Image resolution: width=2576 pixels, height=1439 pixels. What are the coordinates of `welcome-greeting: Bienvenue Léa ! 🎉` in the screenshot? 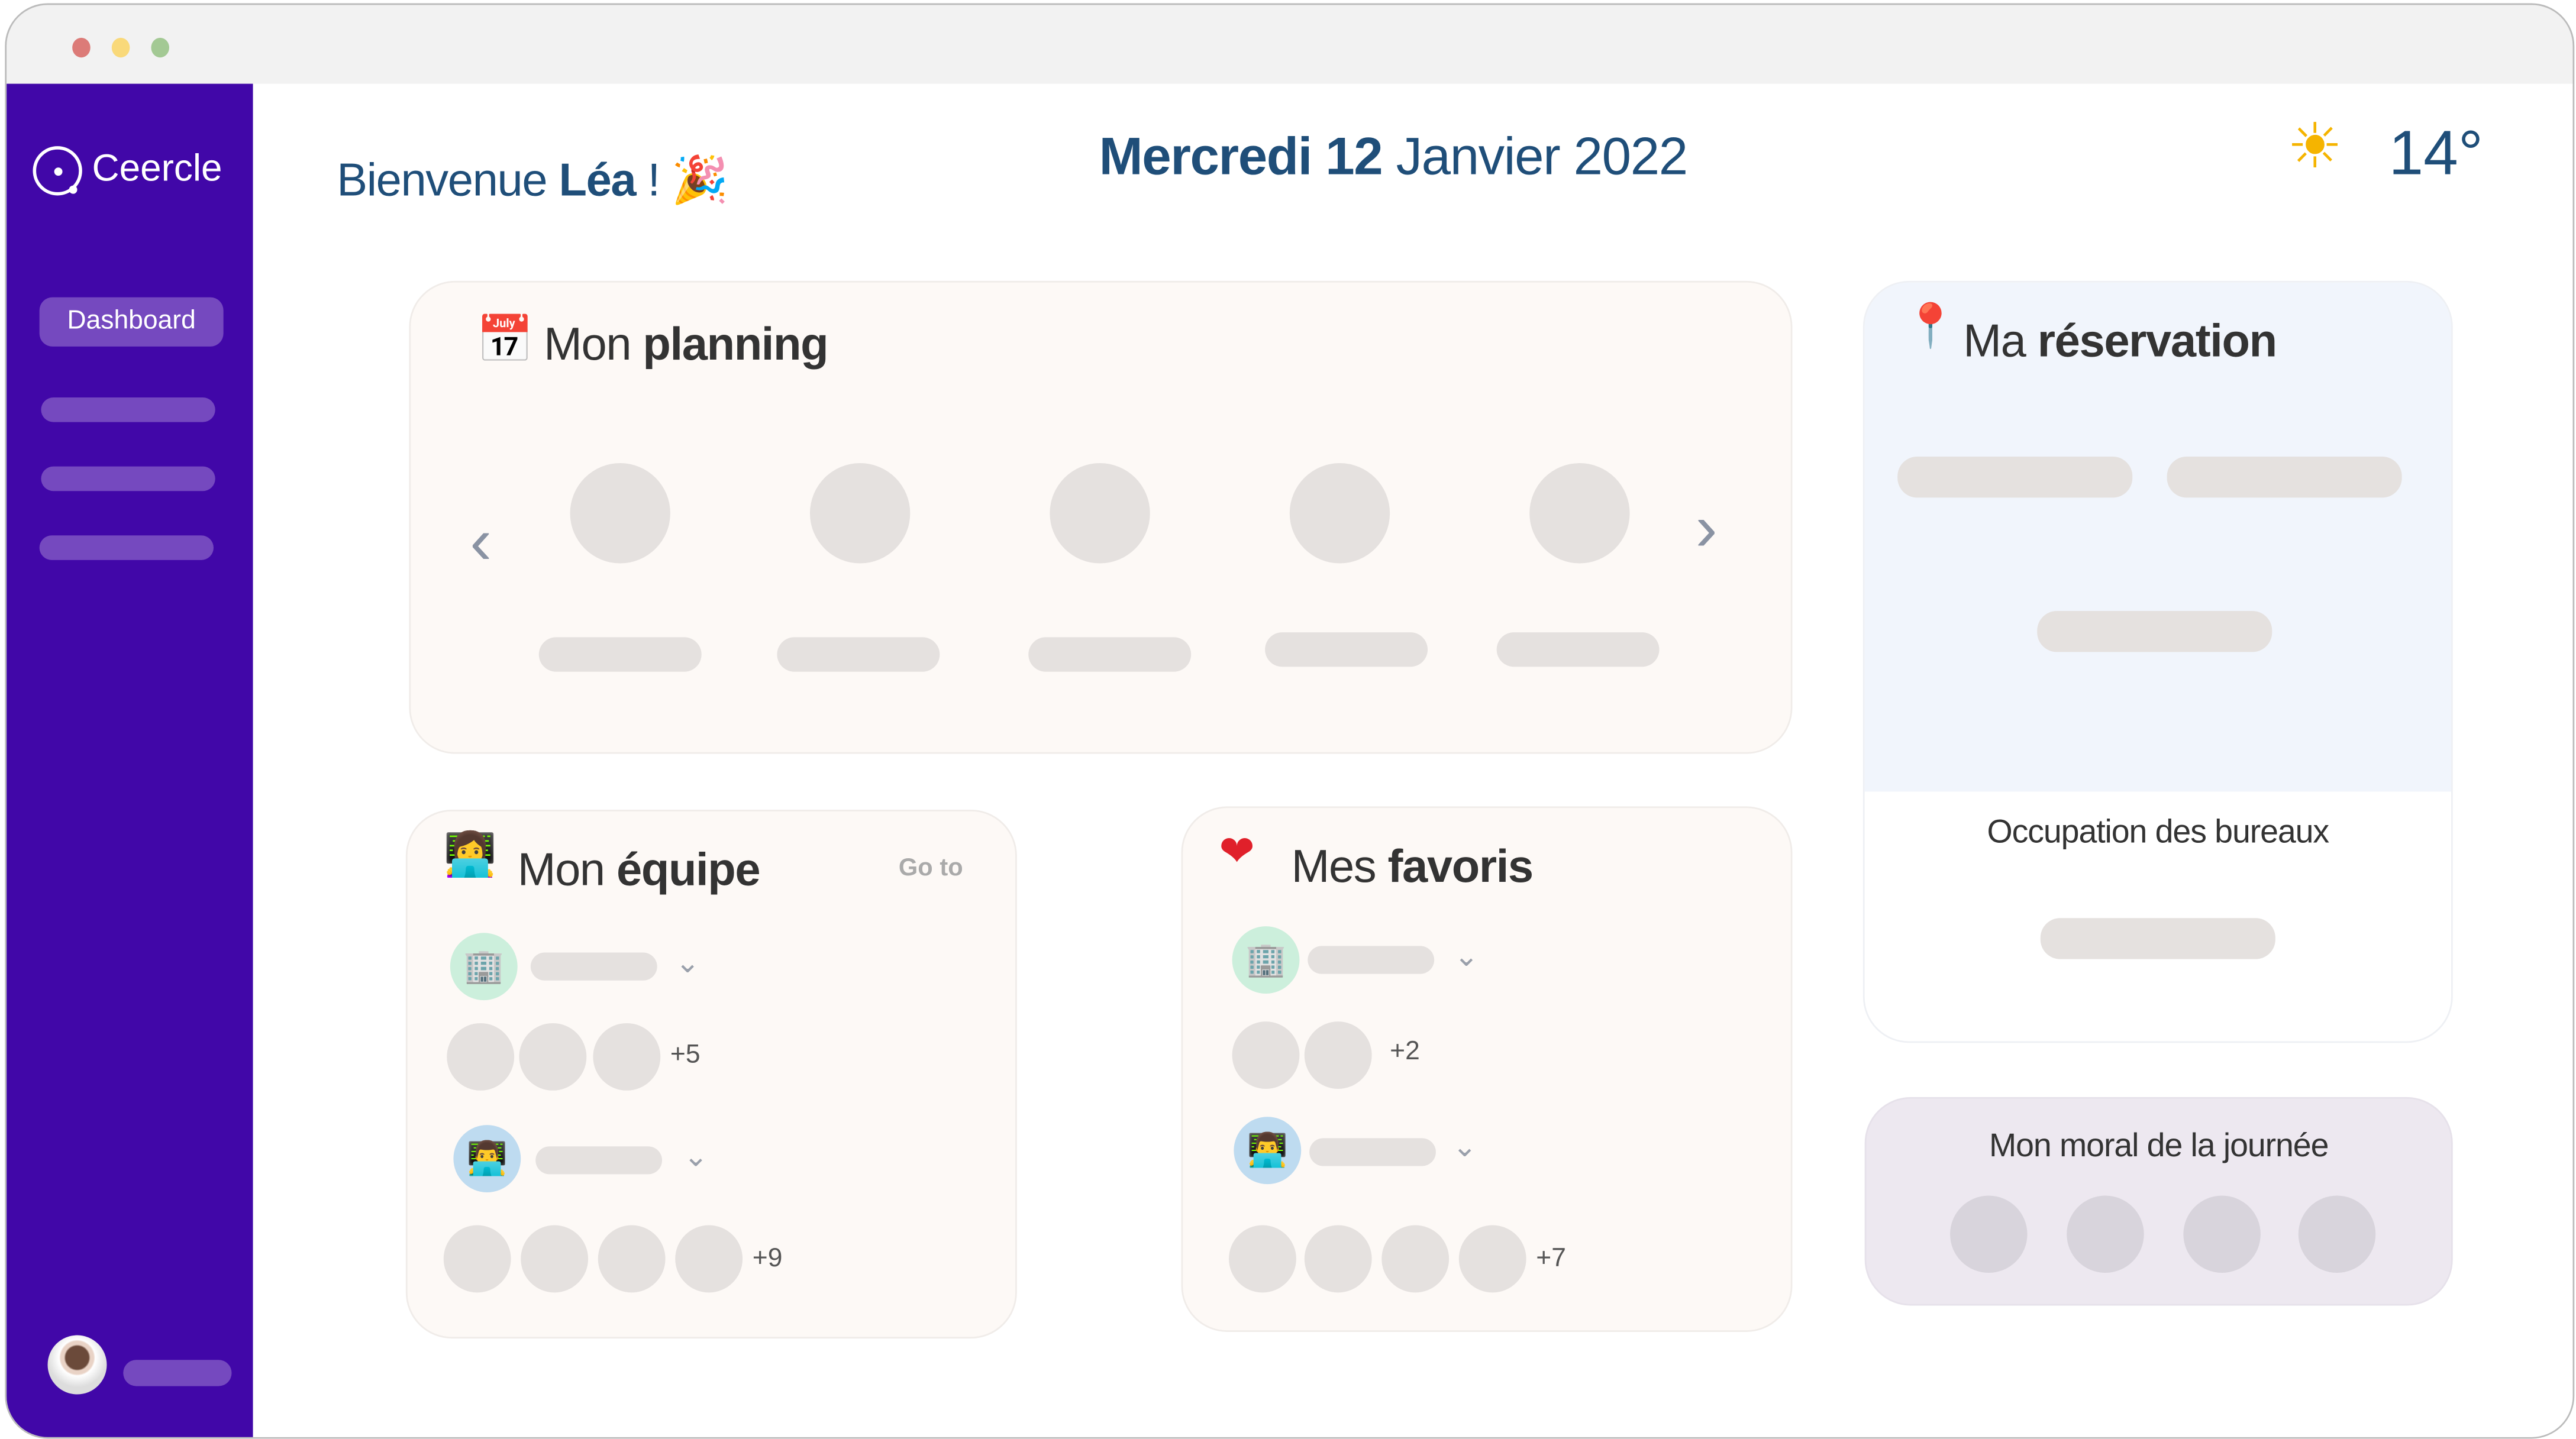 It's located at (533, 180).